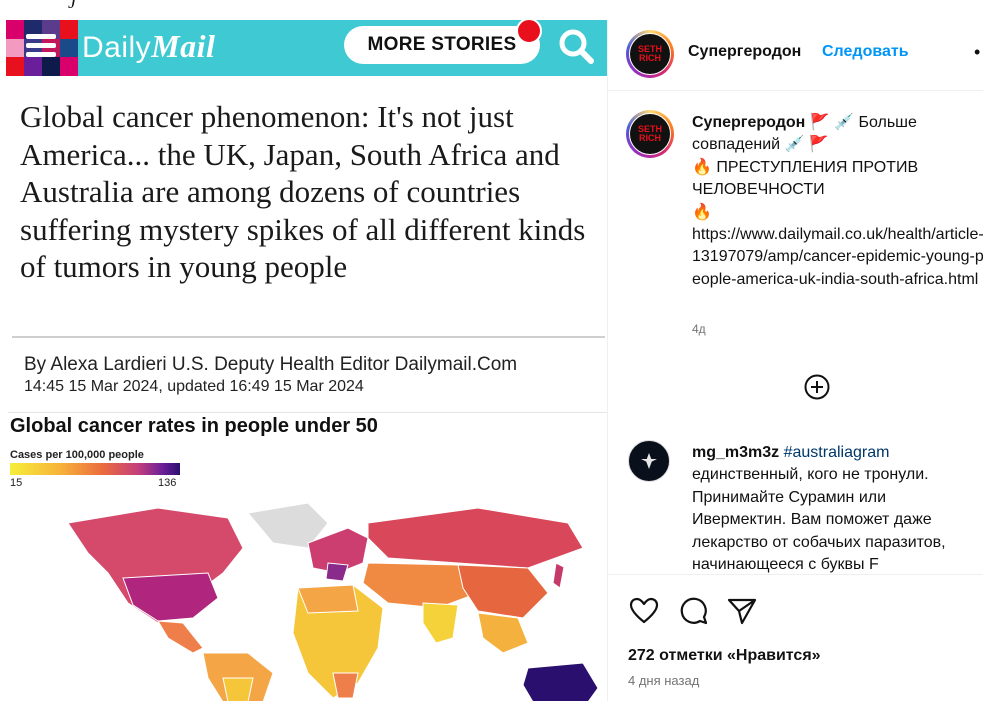 The width and height of the screenshot is (983, 702). Describe the element at coordinates (41, 47) in the screenshot. I see `menu-icon` at that location.